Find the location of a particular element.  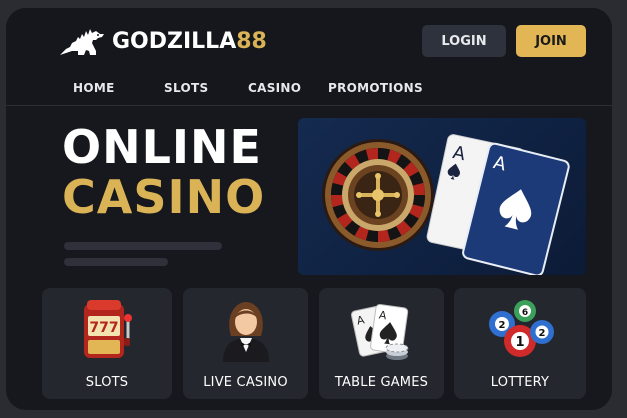

hero-title-line1: ONLINE is located at coordinates (162, 147).